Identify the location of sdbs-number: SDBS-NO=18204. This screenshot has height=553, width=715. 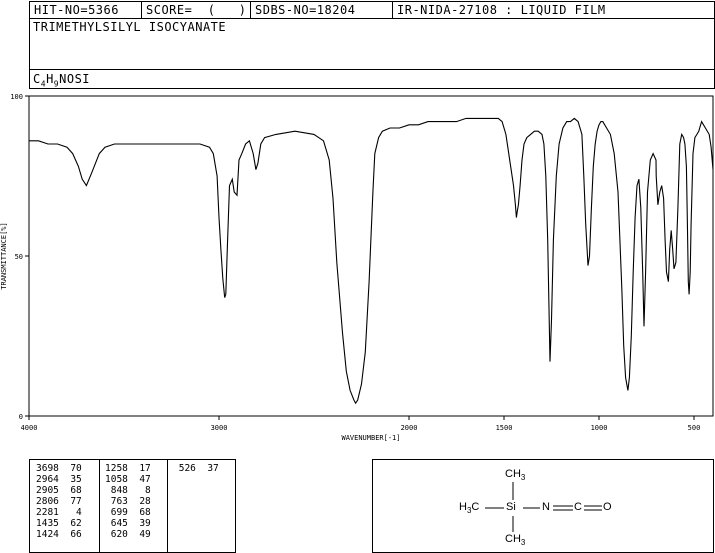
(305, 10).